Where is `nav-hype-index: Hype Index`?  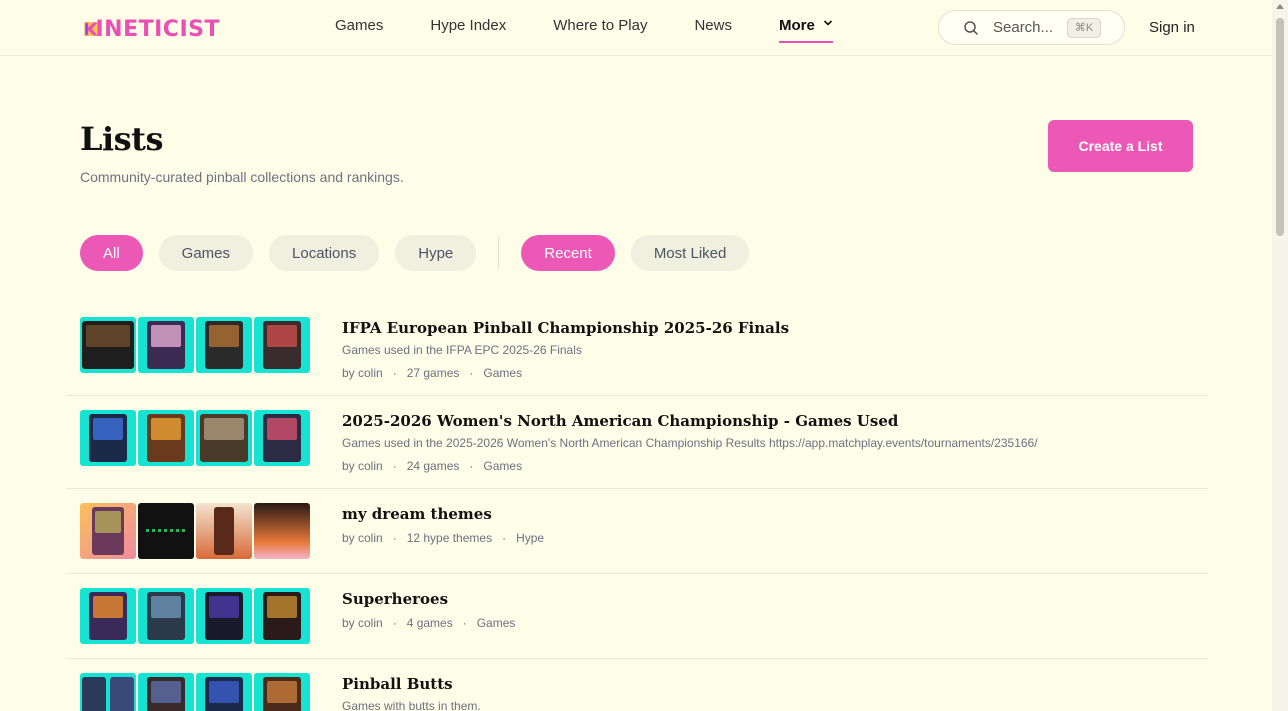 nav-hype-index: Hype Index is located at coordinates (468, 28).